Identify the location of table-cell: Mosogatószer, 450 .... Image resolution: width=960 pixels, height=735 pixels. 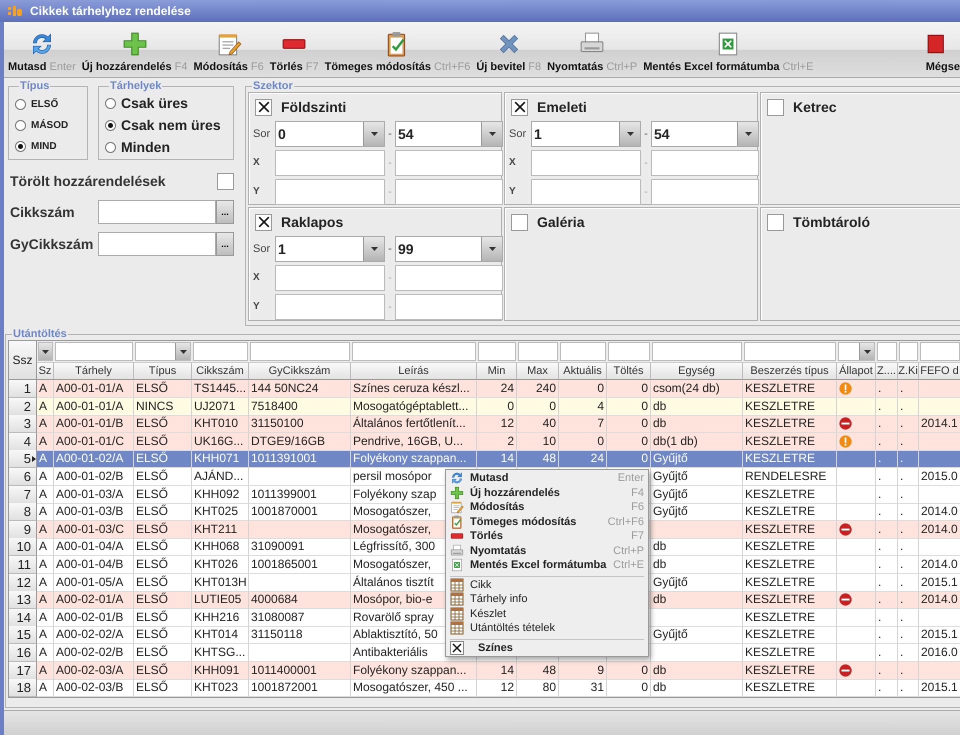
(414, 688).